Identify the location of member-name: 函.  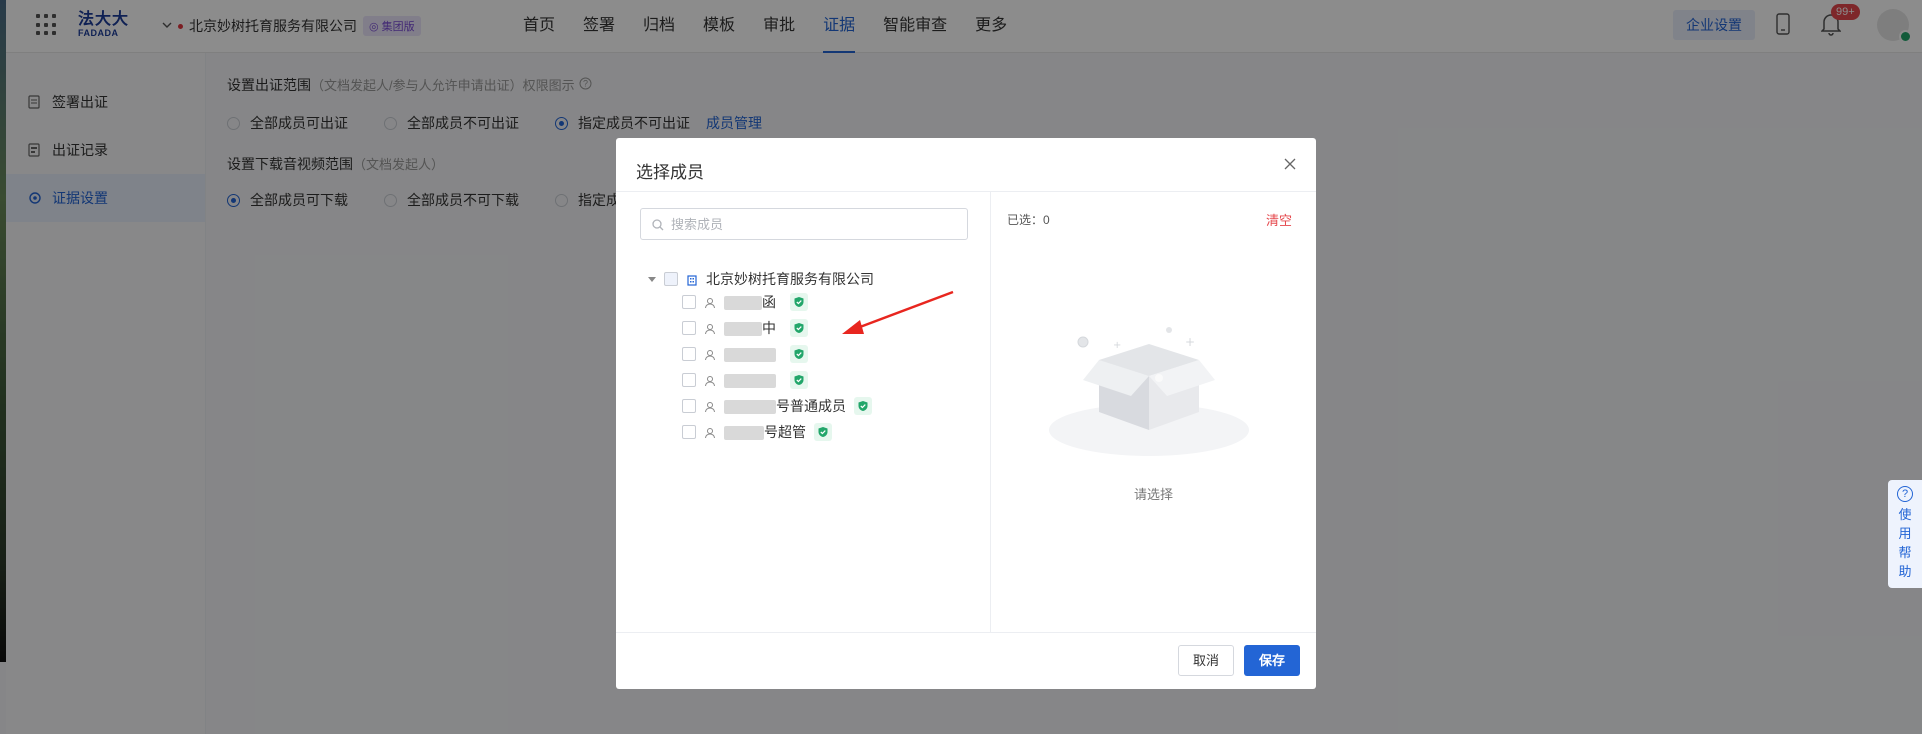
(753, 302).